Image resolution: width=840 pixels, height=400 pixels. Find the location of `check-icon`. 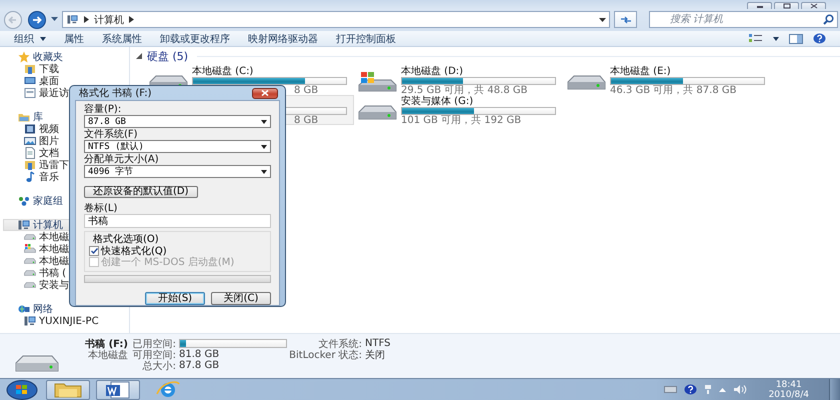

check-icon is located at coordinates (94, 251).